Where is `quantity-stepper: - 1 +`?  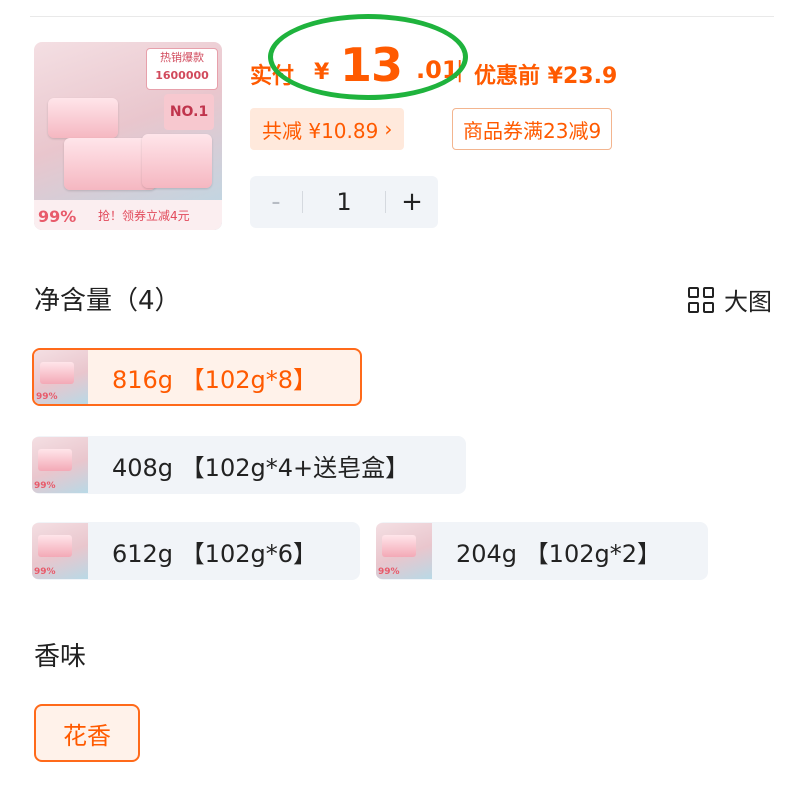 quantity-stepper: - 1 + is located at coordinates (344, 202).